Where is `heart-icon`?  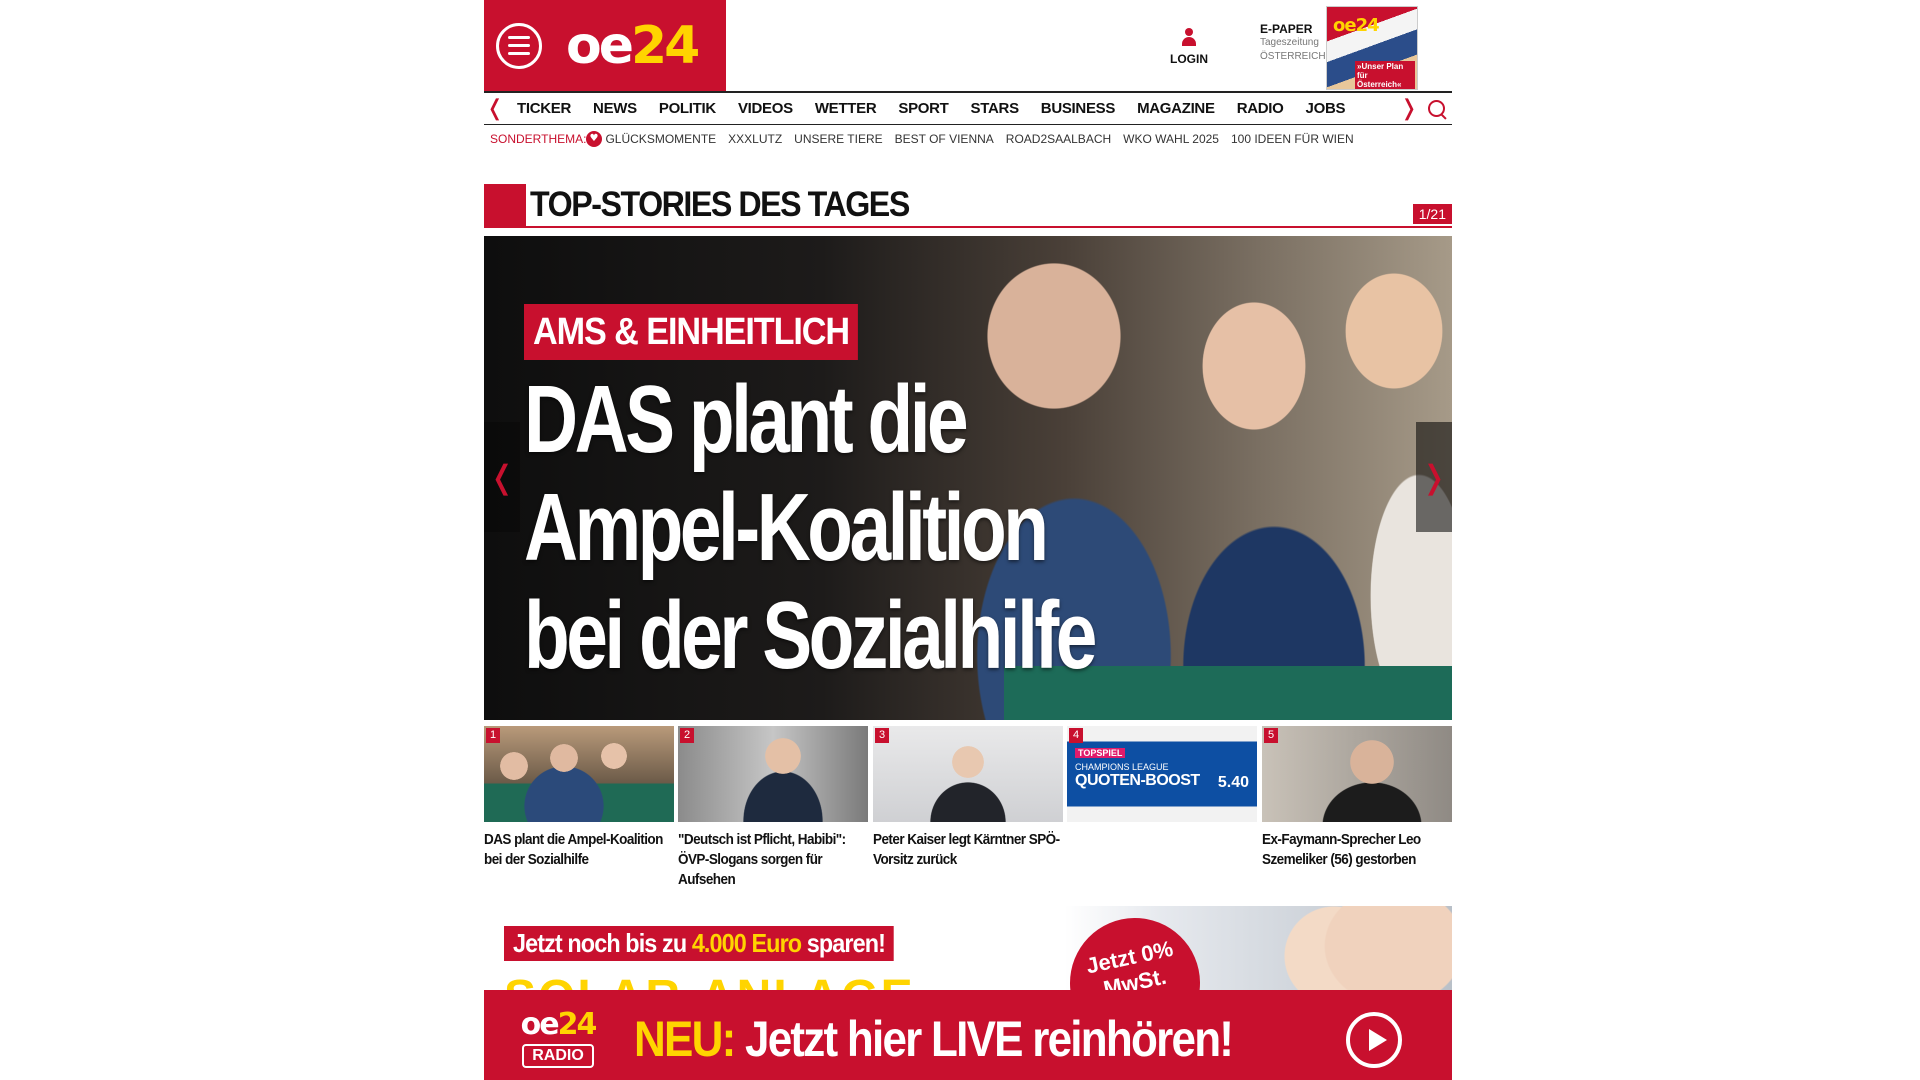 heart-icon is located at coordinates (594, 139).